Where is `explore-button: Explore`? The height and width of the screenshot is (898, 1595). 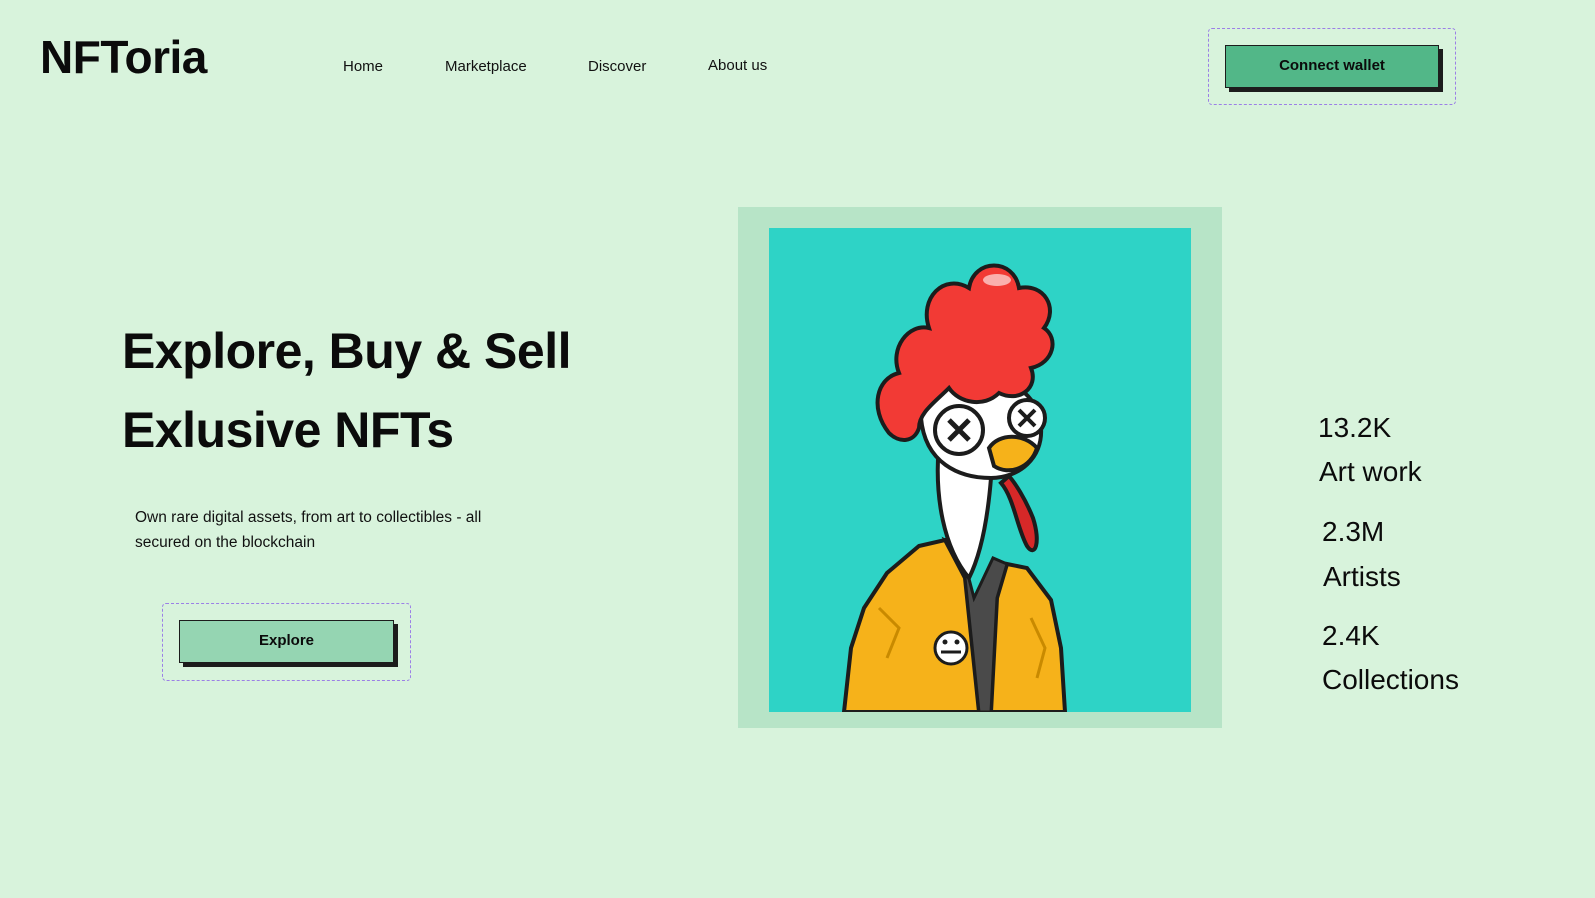
explore-button: Explore is located at coordinates (286, 641).